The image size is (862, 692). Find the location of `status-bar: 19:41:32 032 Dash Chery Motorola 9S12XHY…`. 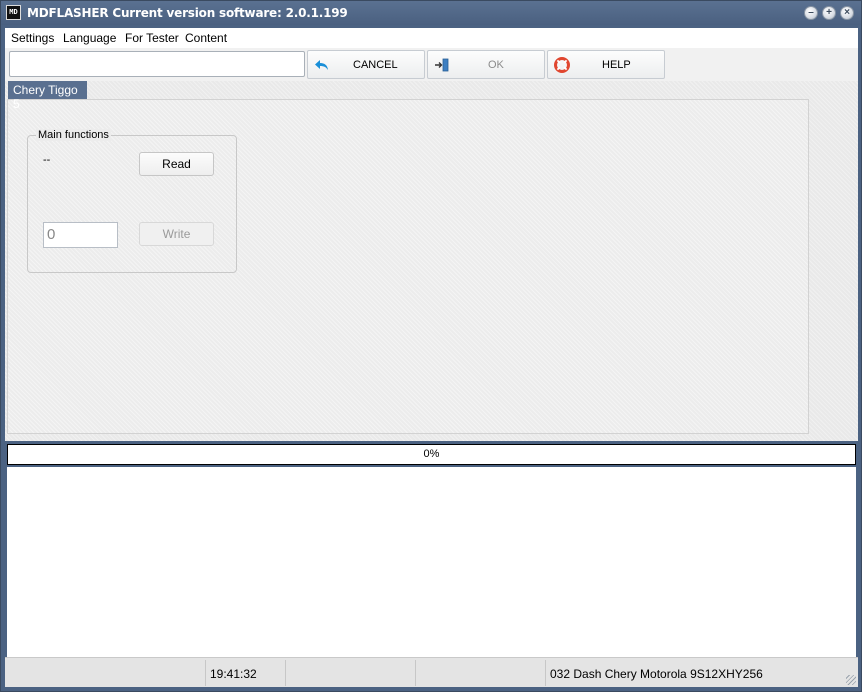

status-bar: 19:41:32 032 Dash Chery Motorola 9S12XHY… is located at coordinates (431, 672).